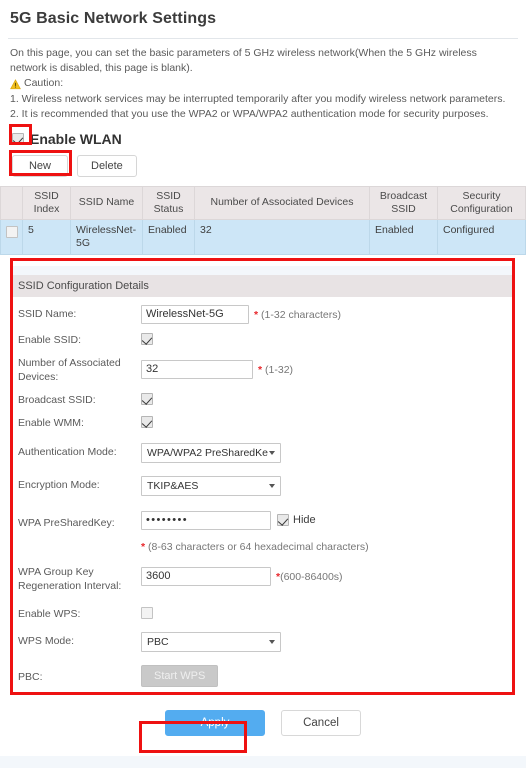  Describe the element at coordinates (106, 202) in the screenshot. I see `table-header-ssid-name: SSID Name` at that location.